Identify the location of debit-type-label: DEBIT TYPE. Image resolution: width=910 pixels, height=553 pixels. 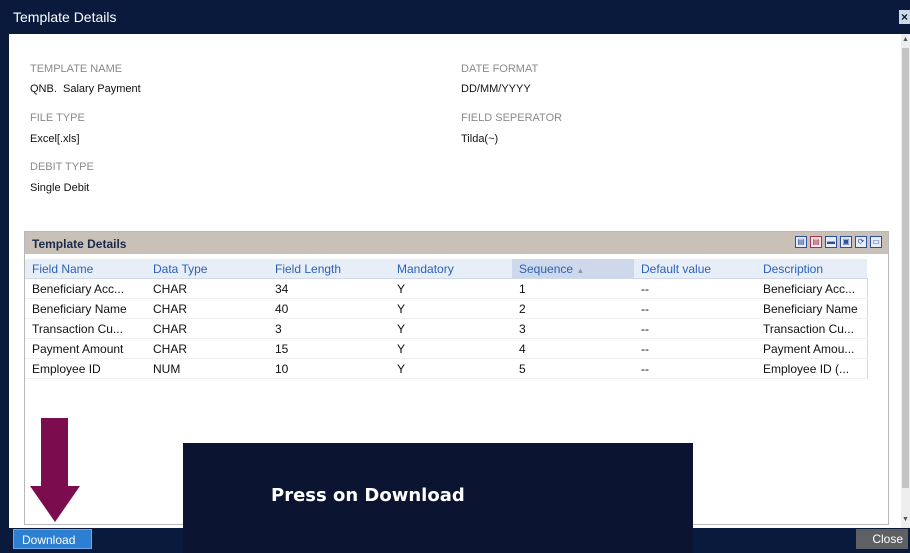
(62, 167).